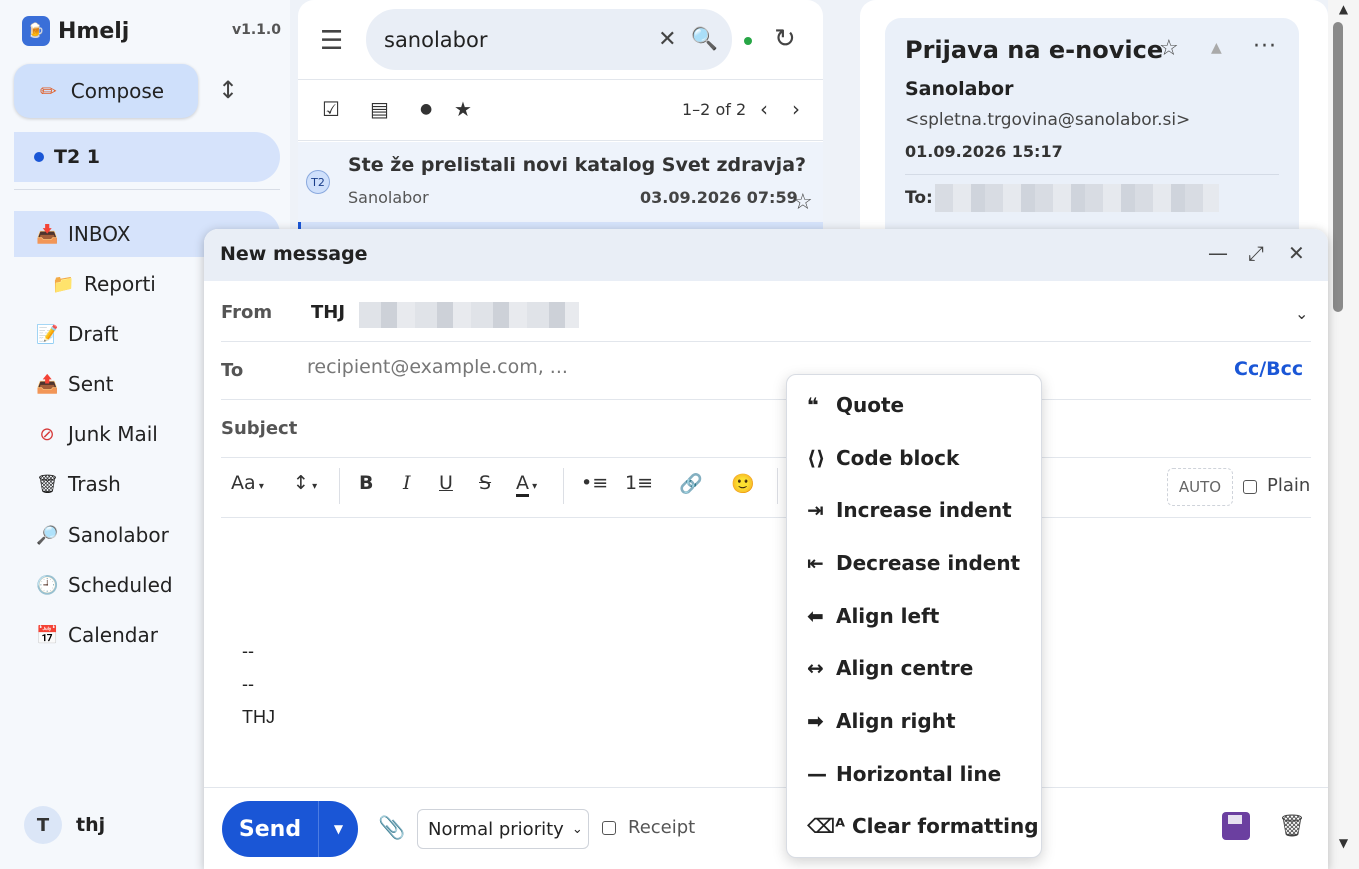  What do you see at coordinates (1265, 46) in the screenshot?
I see `more-options-icon: ···` at bounding box center [1265, 46].